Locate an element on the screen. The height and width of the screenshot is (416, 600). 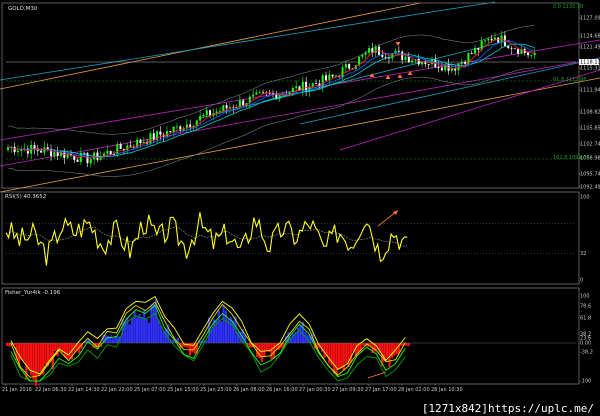
fisher-tick-label: 78.6 is located at coordinates (585, 307).